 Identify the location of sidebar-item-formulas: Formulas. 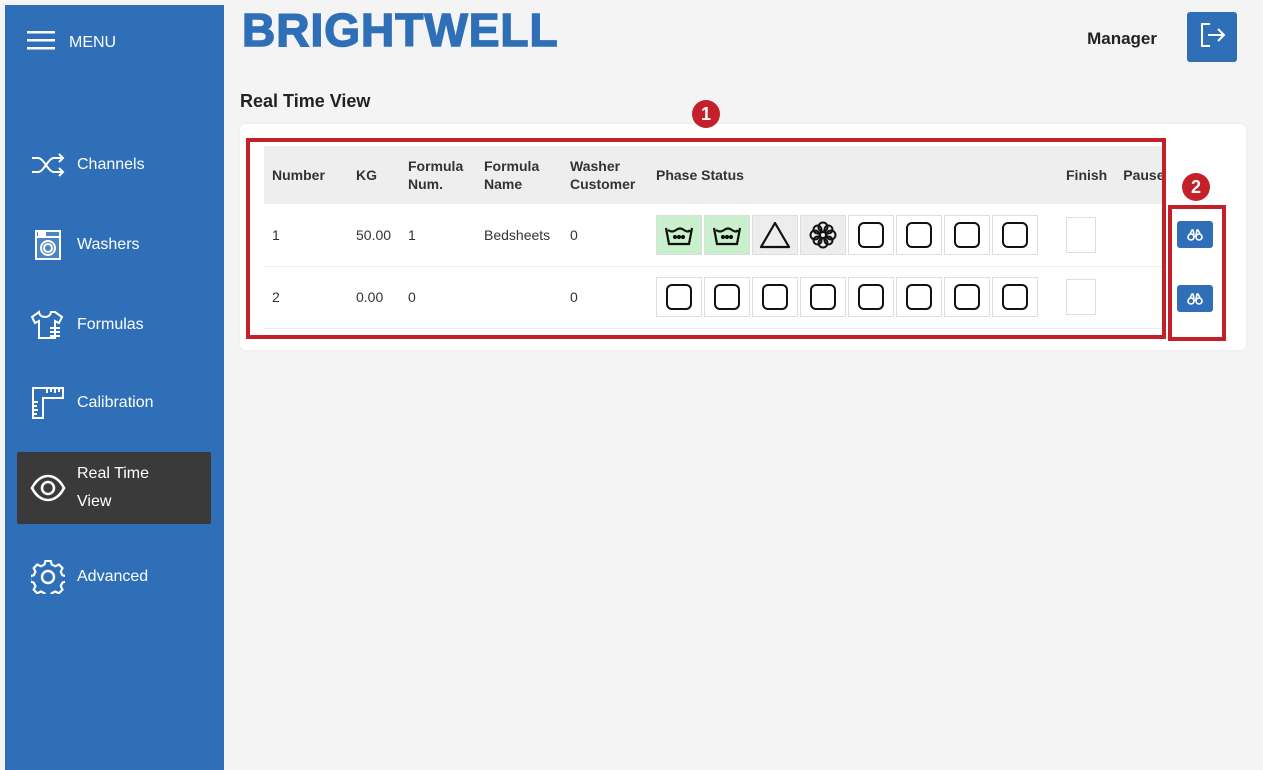
(114, 325).